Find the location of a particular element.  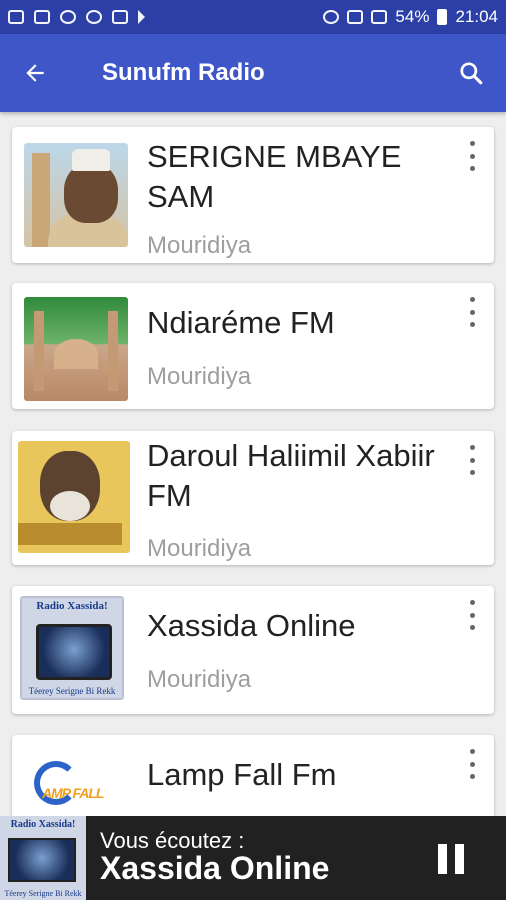

station-card: AMP FALL Lamp Fall Fm is located at coordinates (253, 775).